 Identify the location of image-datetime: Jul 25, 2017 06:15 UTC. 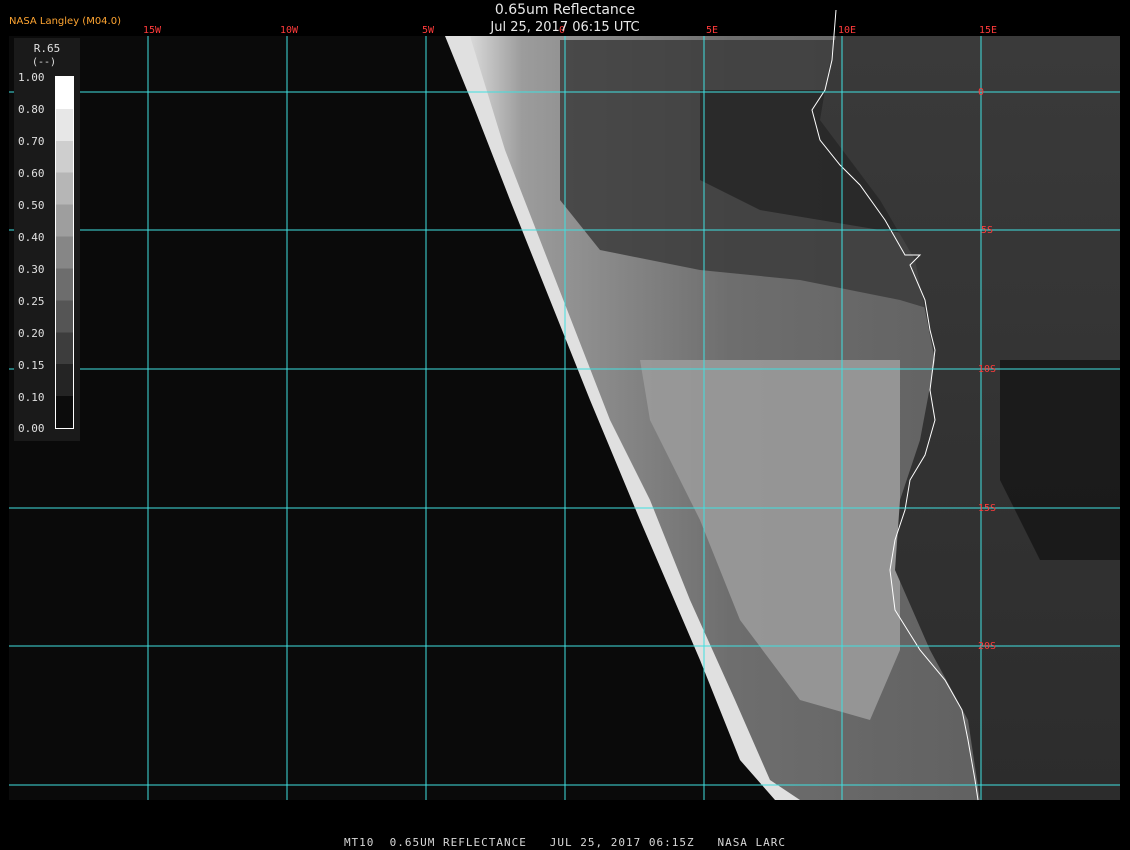
(565, 27).